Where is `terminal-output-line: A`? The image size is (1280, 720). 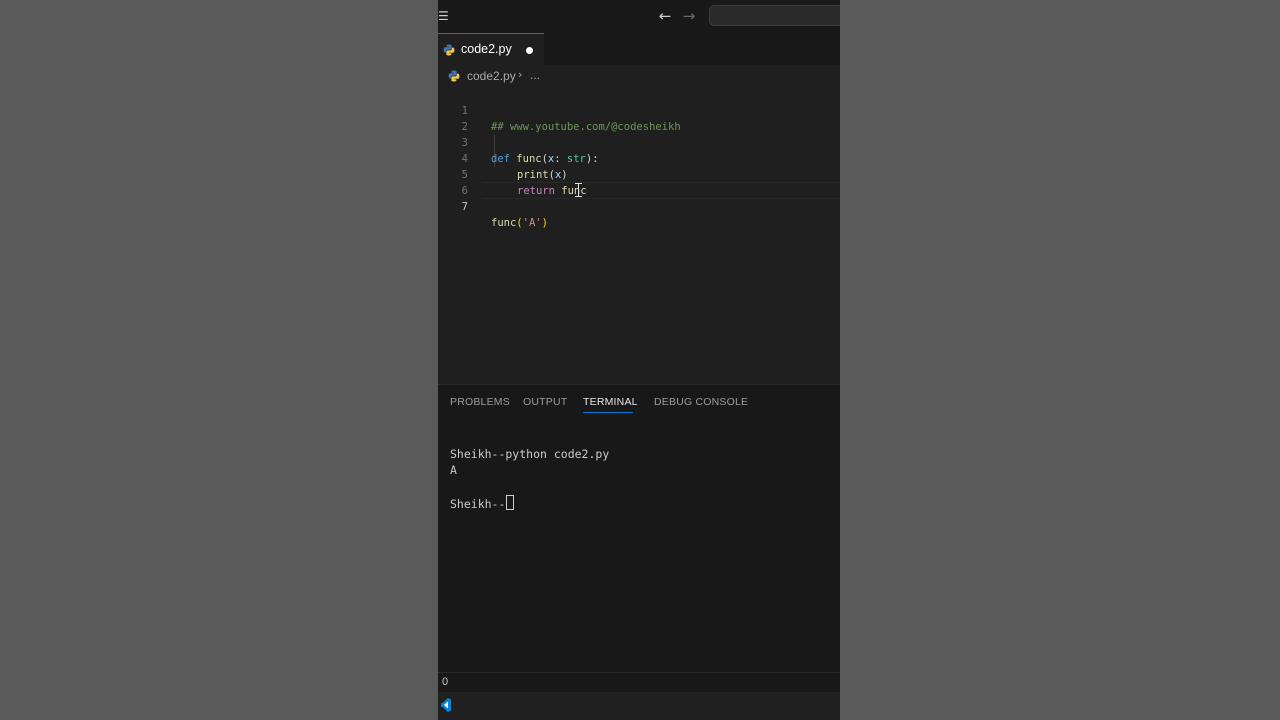
terminal-output-line: A is located at coordinates (453, 470).